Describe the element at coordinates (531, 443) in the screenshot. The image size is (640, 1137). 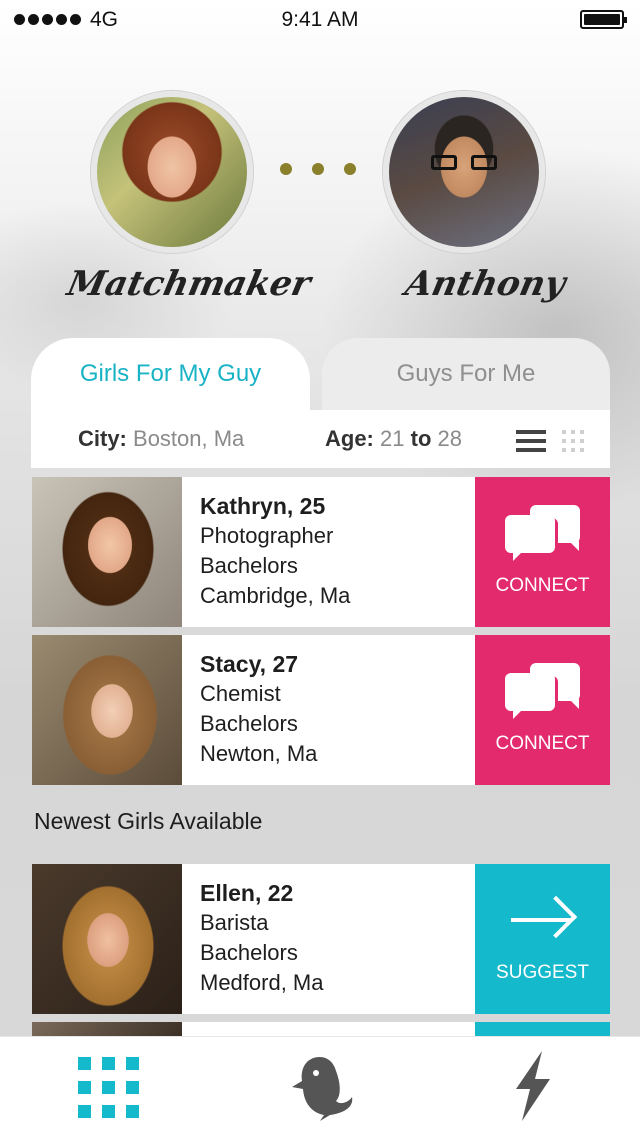
I see `list-view-icon` at that location.